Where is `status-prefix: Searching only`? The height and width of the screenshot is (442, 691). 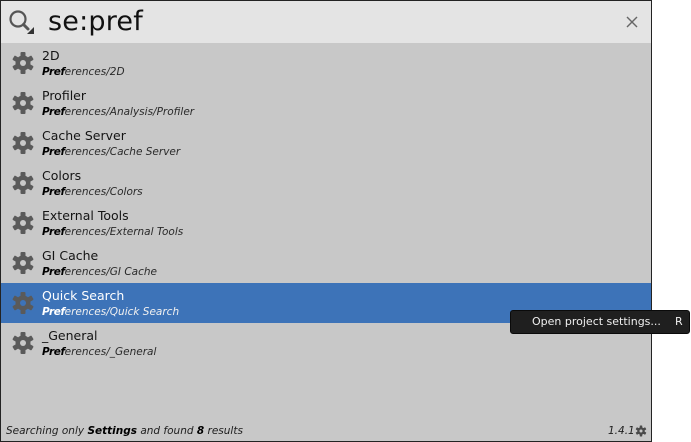 status-prefix: Searching only is located at coordinates (47, 431).